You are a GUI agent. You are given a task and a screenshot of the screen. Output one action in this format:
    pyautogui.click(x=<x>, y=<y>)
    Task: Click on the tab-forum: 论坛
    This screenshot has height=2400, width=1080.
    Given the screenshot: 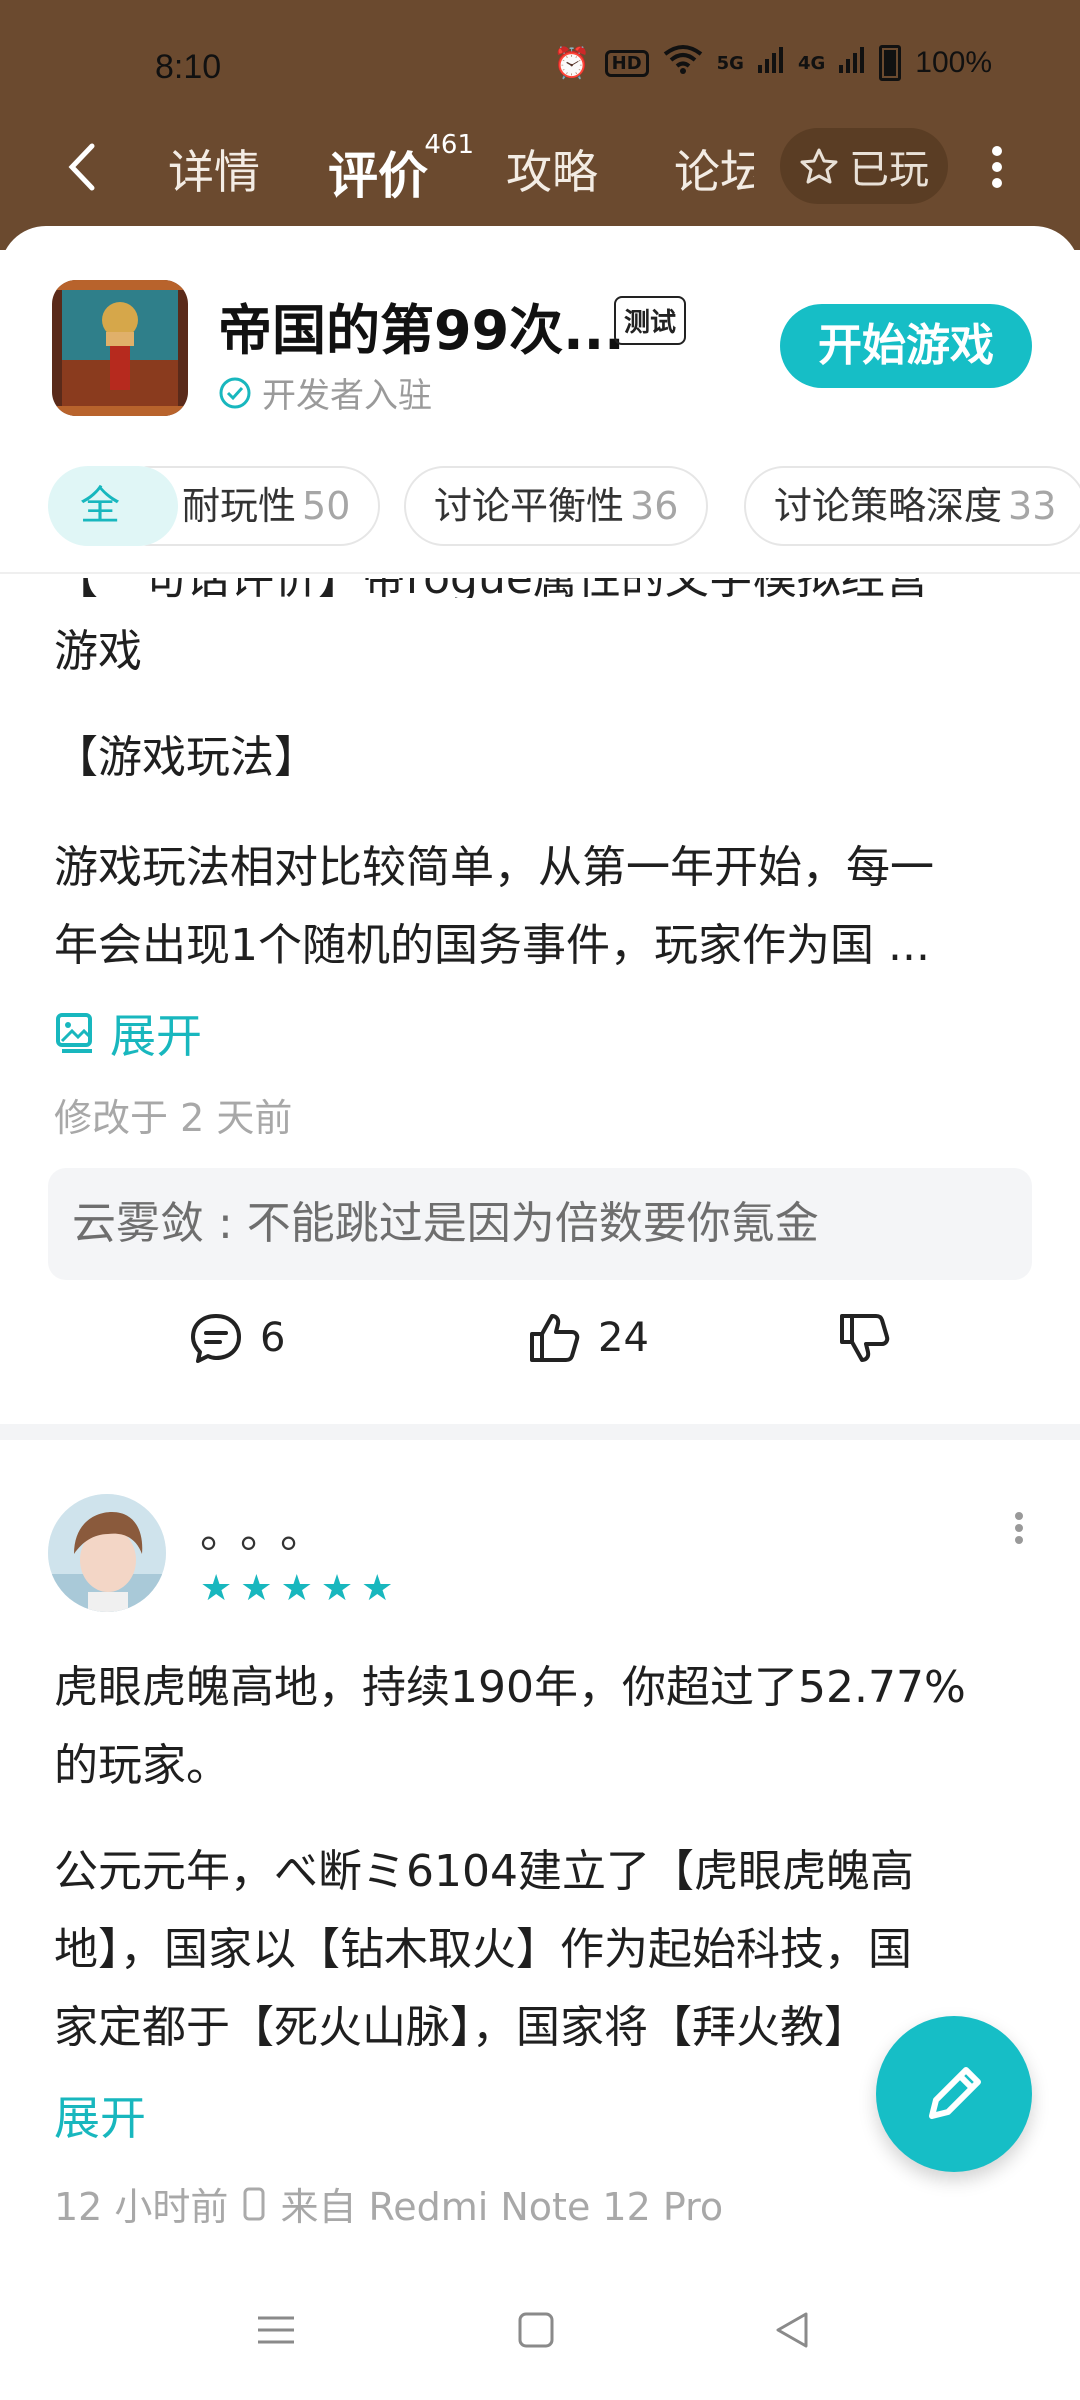 What is the action you would take?
    pyautogui.click(x=714, y=169)
    